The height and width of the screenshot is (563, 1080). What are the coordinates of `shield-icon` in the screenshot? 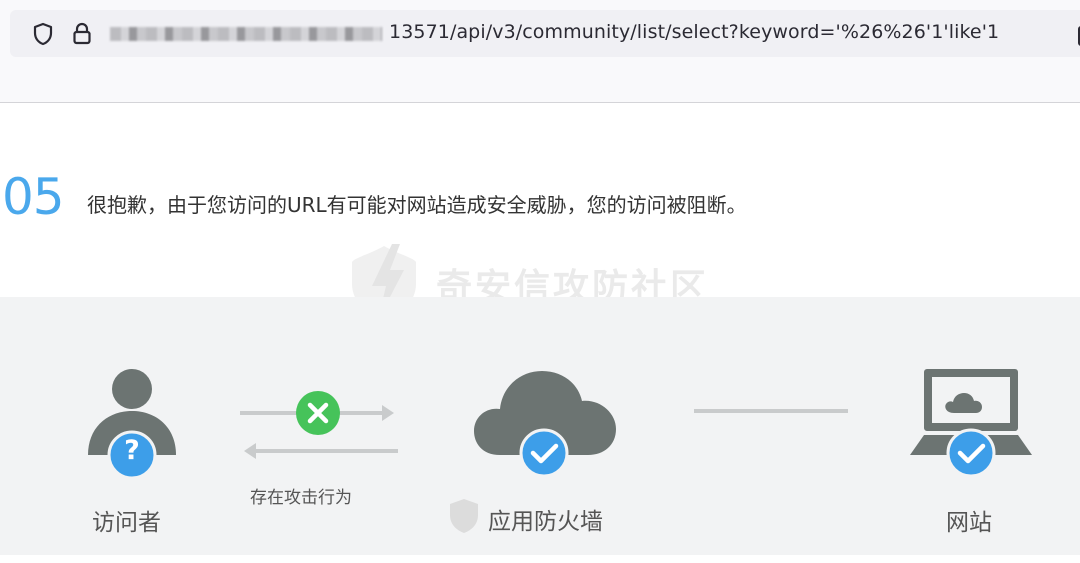 It's located at (43, 34).